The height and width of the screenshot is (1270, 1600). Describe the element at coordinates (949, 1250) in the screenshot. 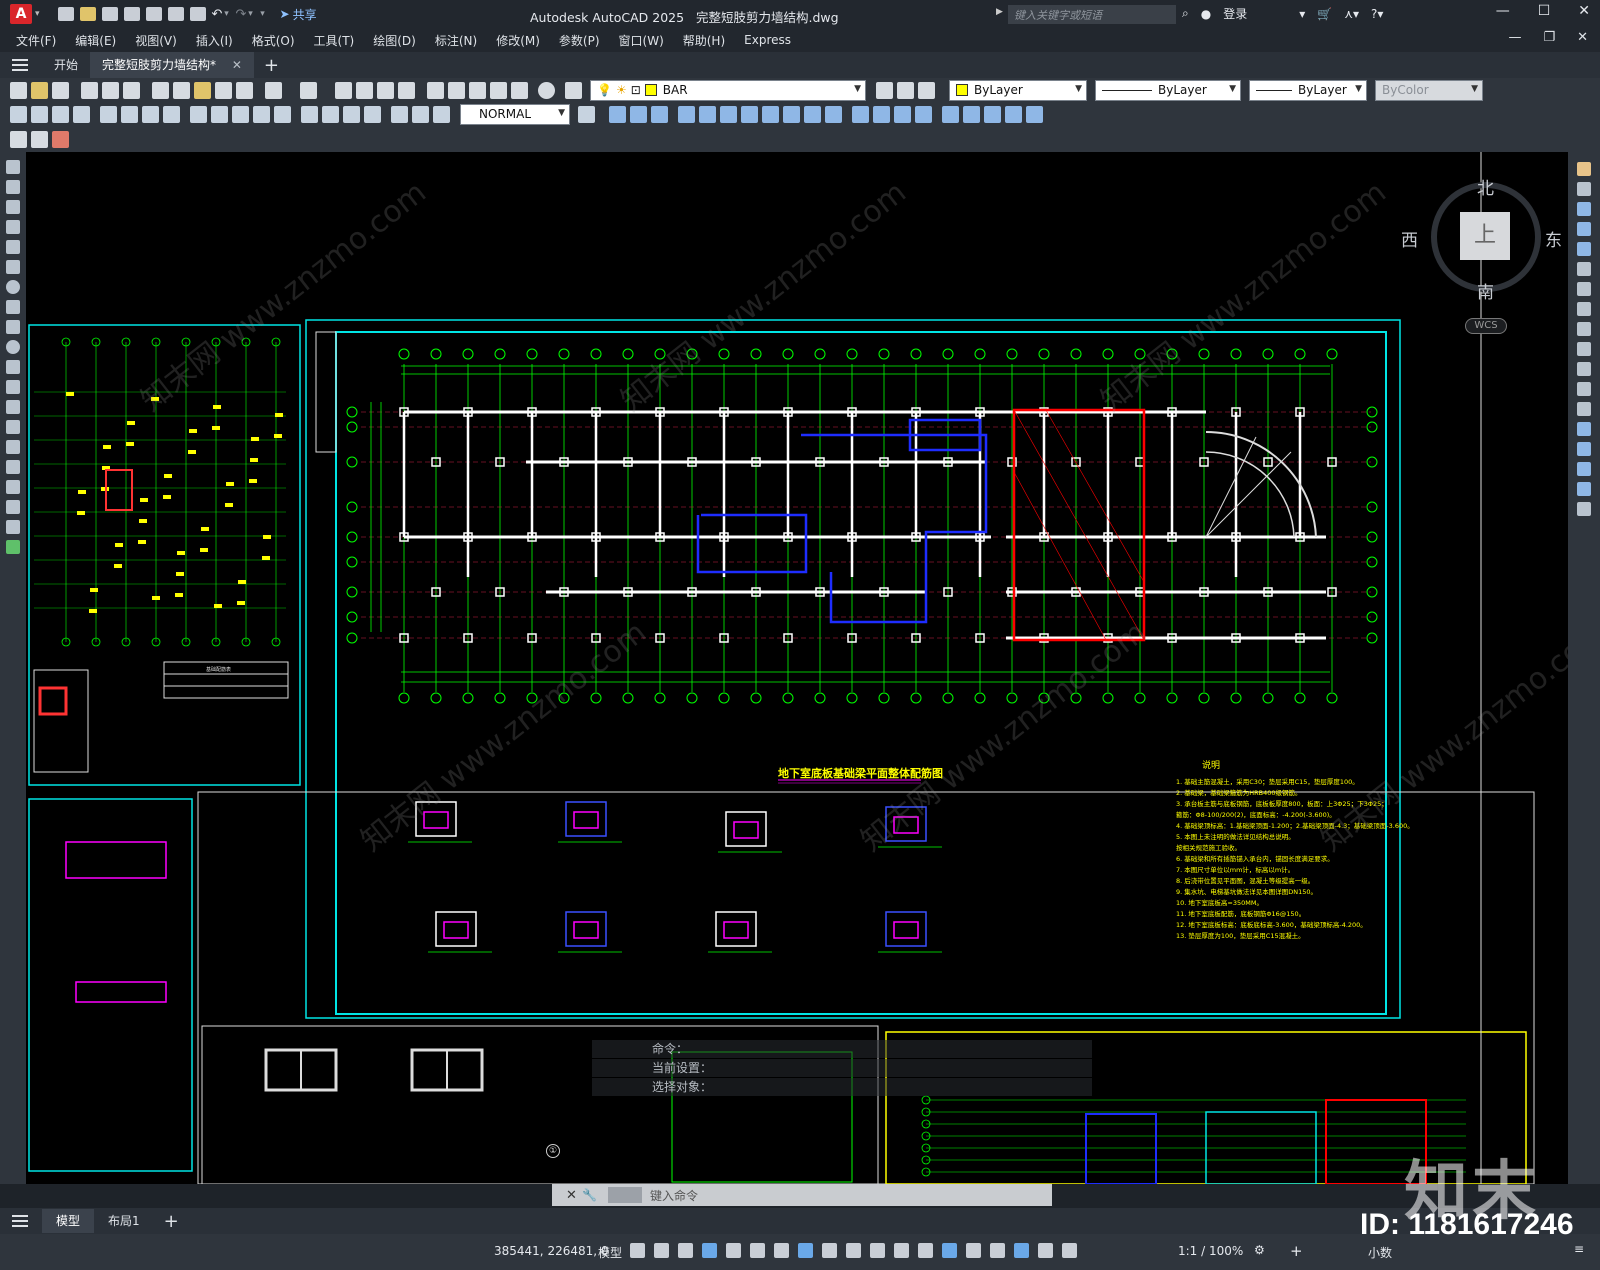

I see `dynamic-ucs-icon` at that location.